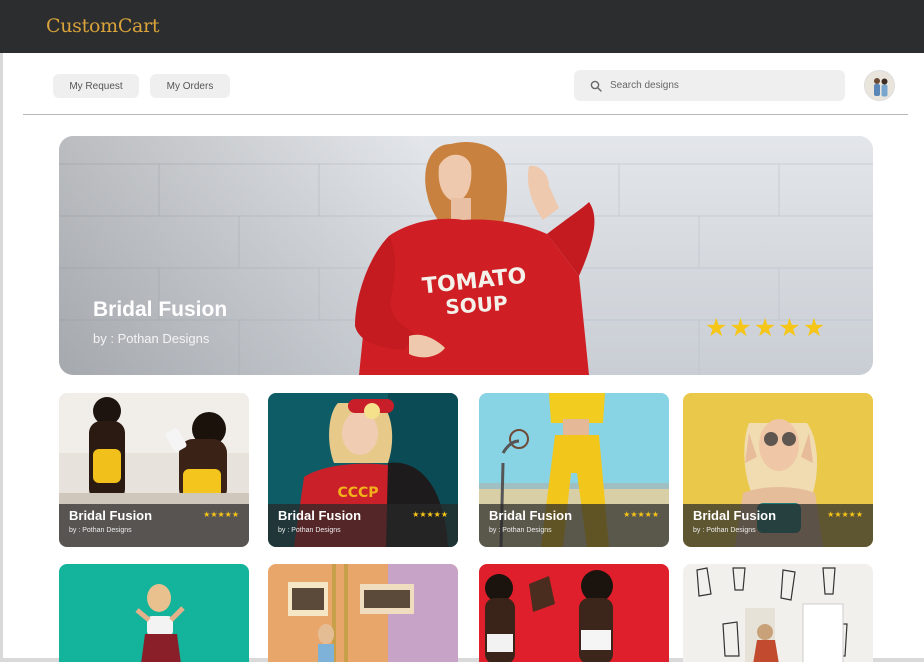 This screenshot has height=662, width=924. Describe the element at coordinates (596, 86) in the screenshot. I see `search-icon` at that location.